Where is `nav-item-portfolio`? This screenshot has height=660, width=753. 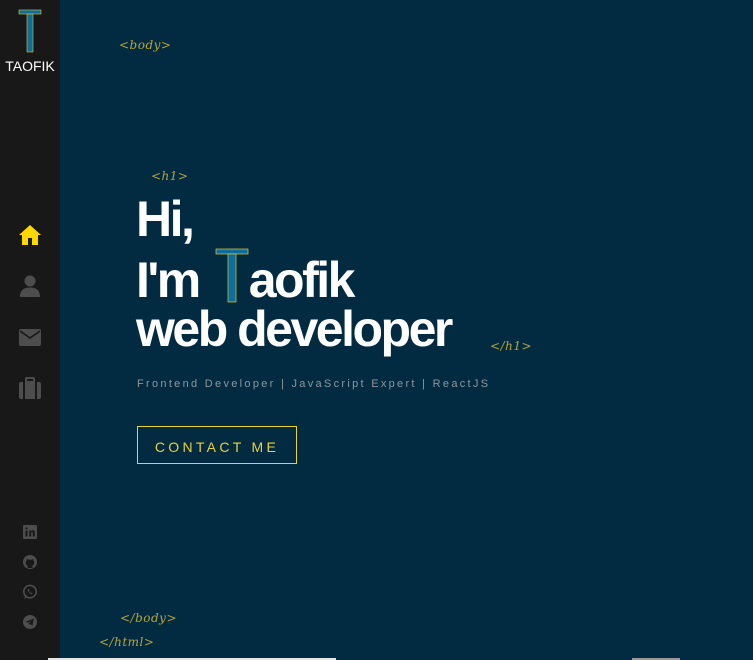 nav-item-portfolio is located at coordinates (30, 396).